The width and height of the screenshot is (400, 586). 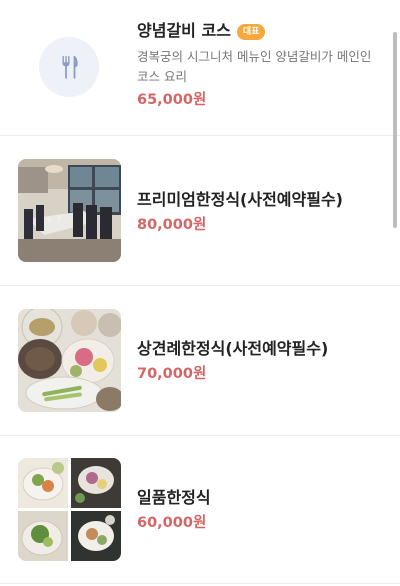 I want to click on signature-badge: 대표, so click(x=251, y=32).